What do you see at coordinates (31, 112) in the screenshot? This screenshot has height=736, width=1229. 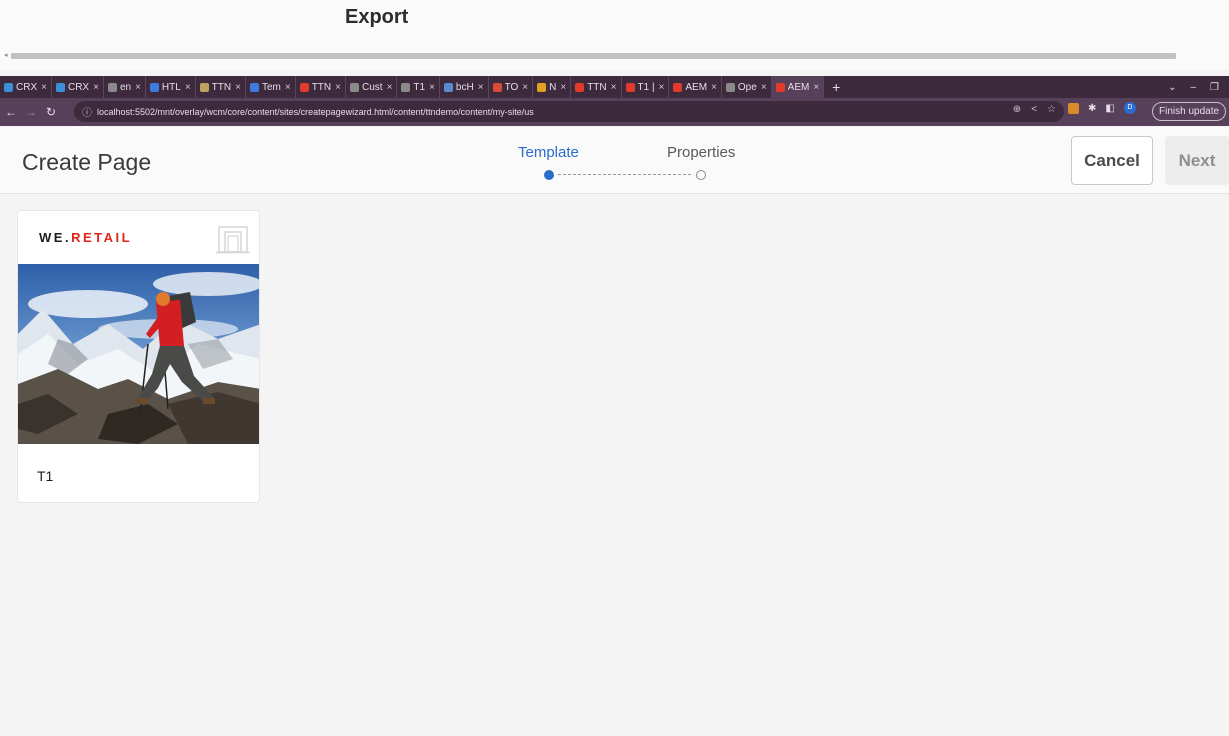 I see `forward-icon: →` at bounding box center [31, 112].